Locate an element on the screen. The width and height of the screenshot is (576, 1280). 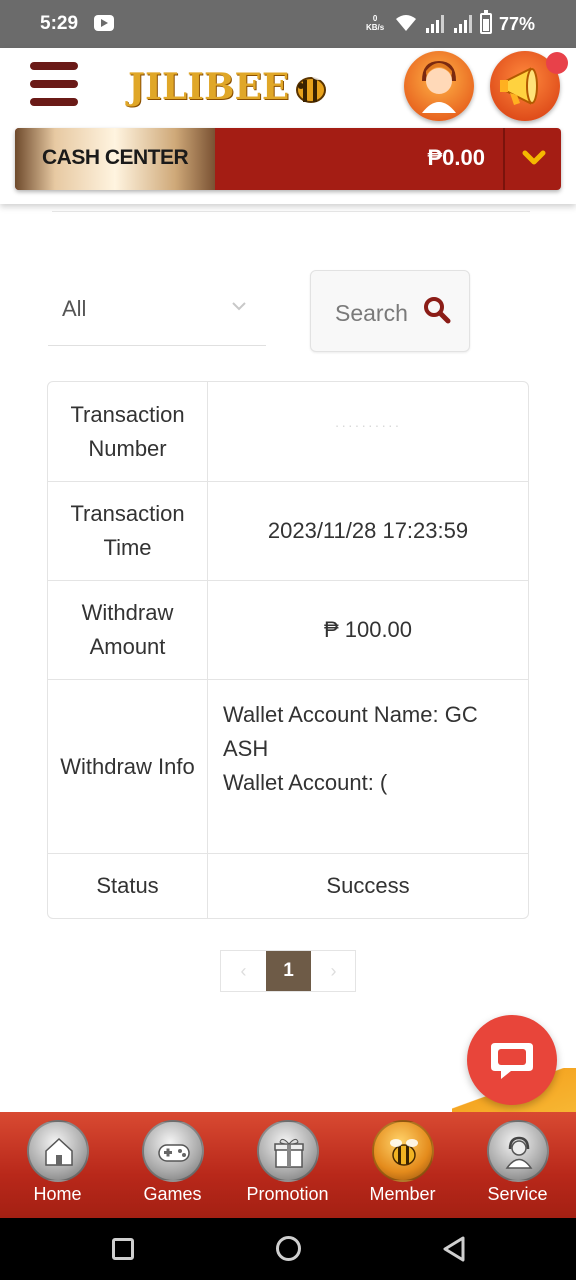
hamburger-menu-icon is located at coordinates (54, 86).